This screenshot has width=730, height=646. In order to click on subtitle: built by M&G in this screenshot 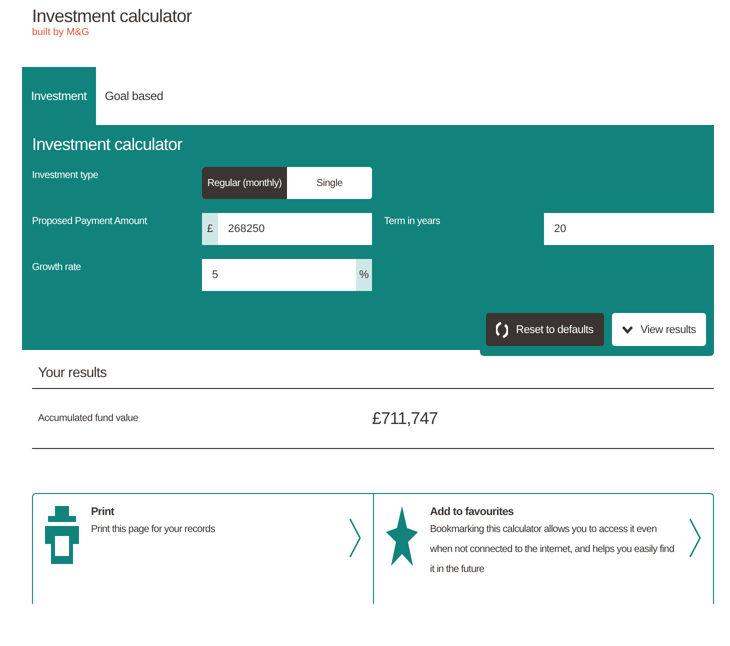, I will do `click(60, 32)`.